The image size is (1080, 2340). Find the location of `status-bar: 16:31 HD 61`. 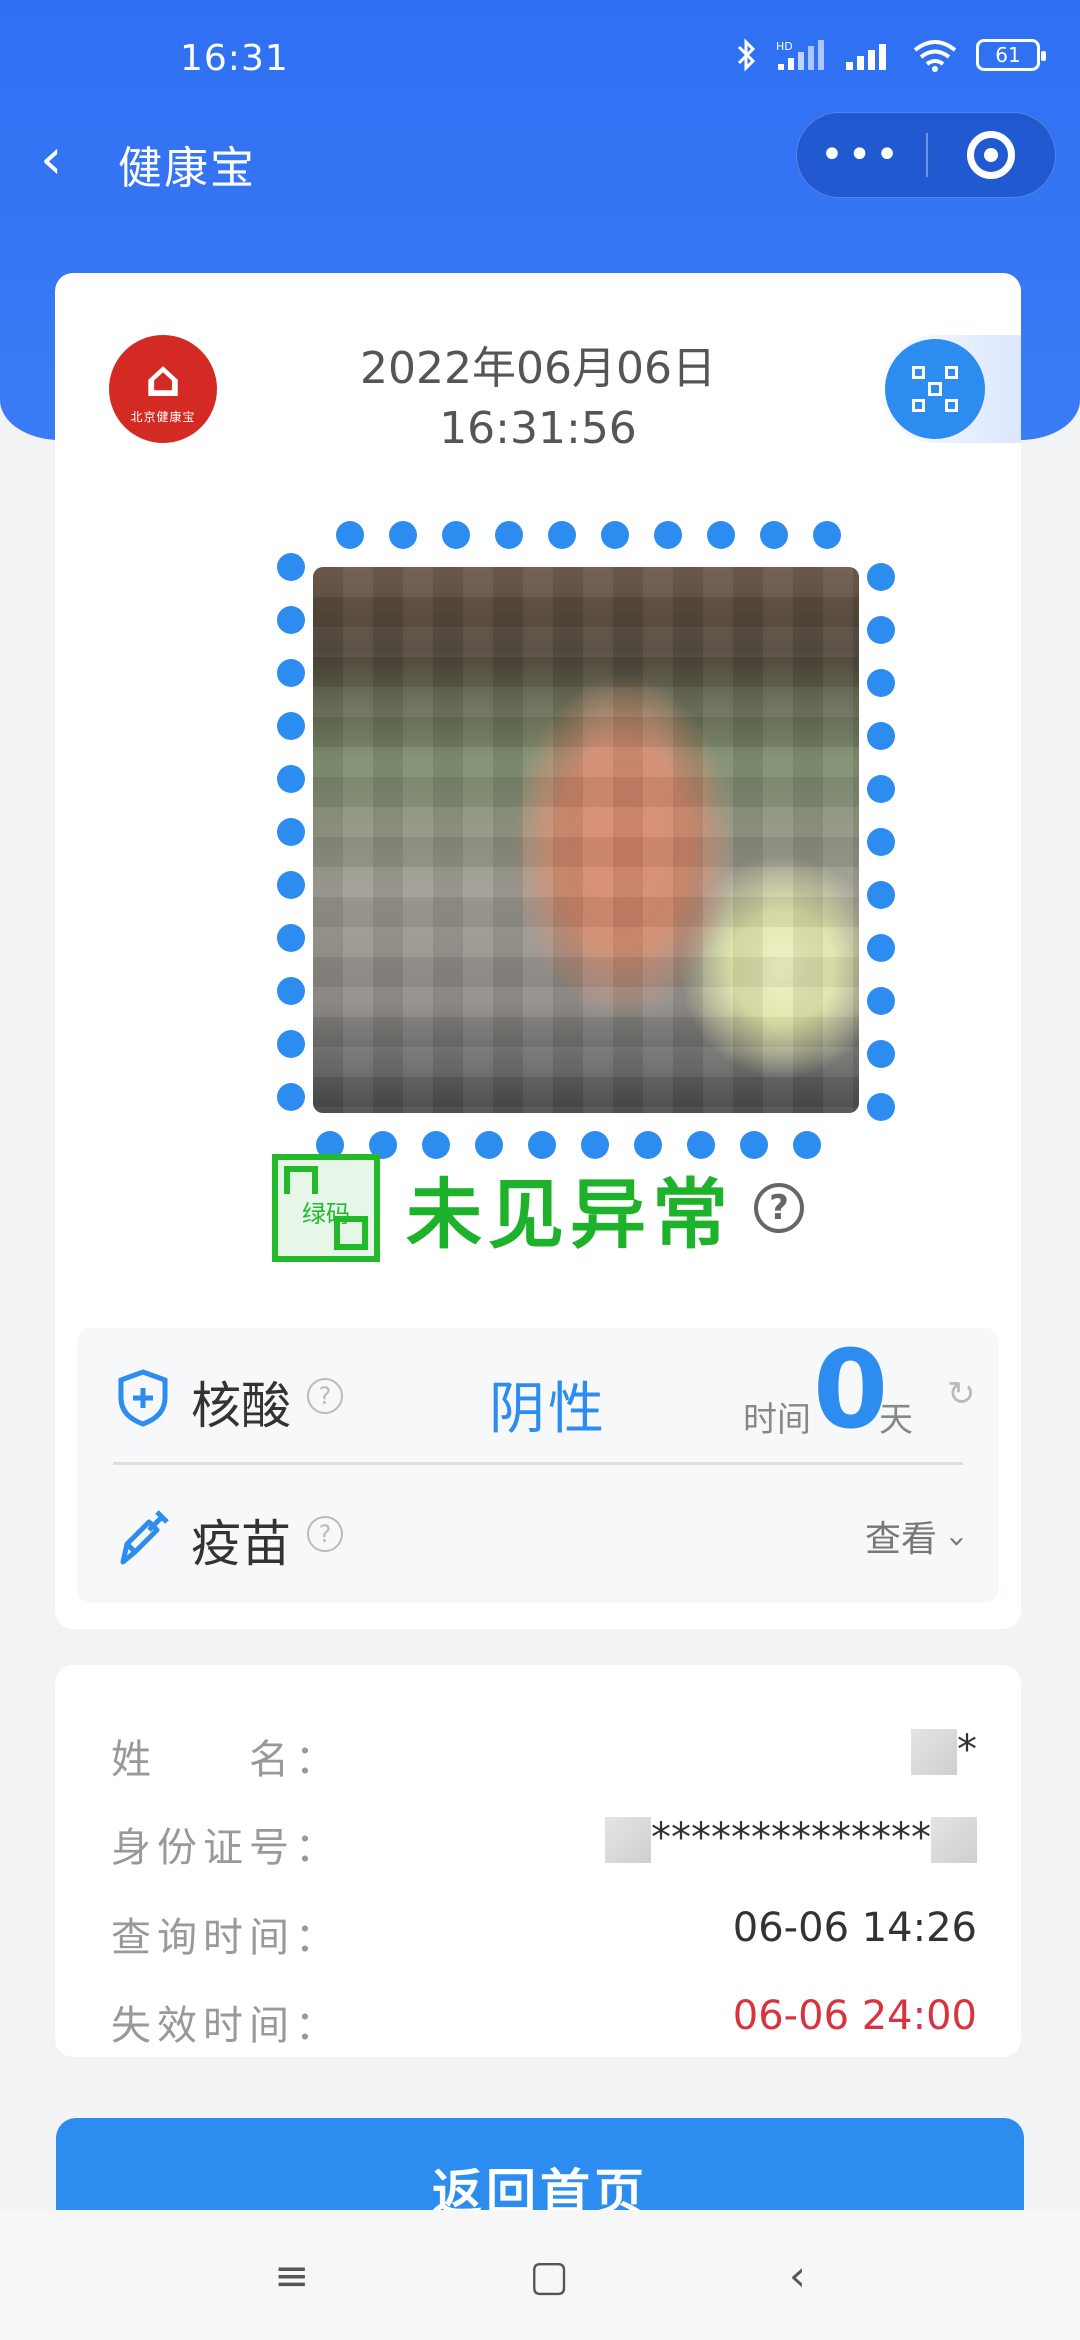

status-bar: 16:31 HD 61 is located at coordinates (540, 60).